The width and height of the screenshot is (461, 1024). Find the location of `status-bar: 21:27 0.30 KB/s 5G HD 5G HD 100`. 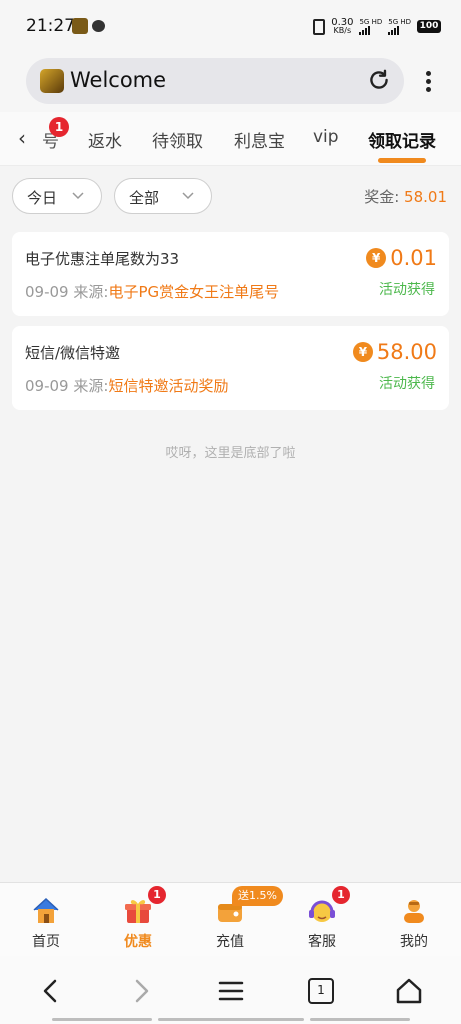

status-bar: 21:27 0.30 KB/s 5G HD 5G HD 100 is located at coordinates (230, 28).